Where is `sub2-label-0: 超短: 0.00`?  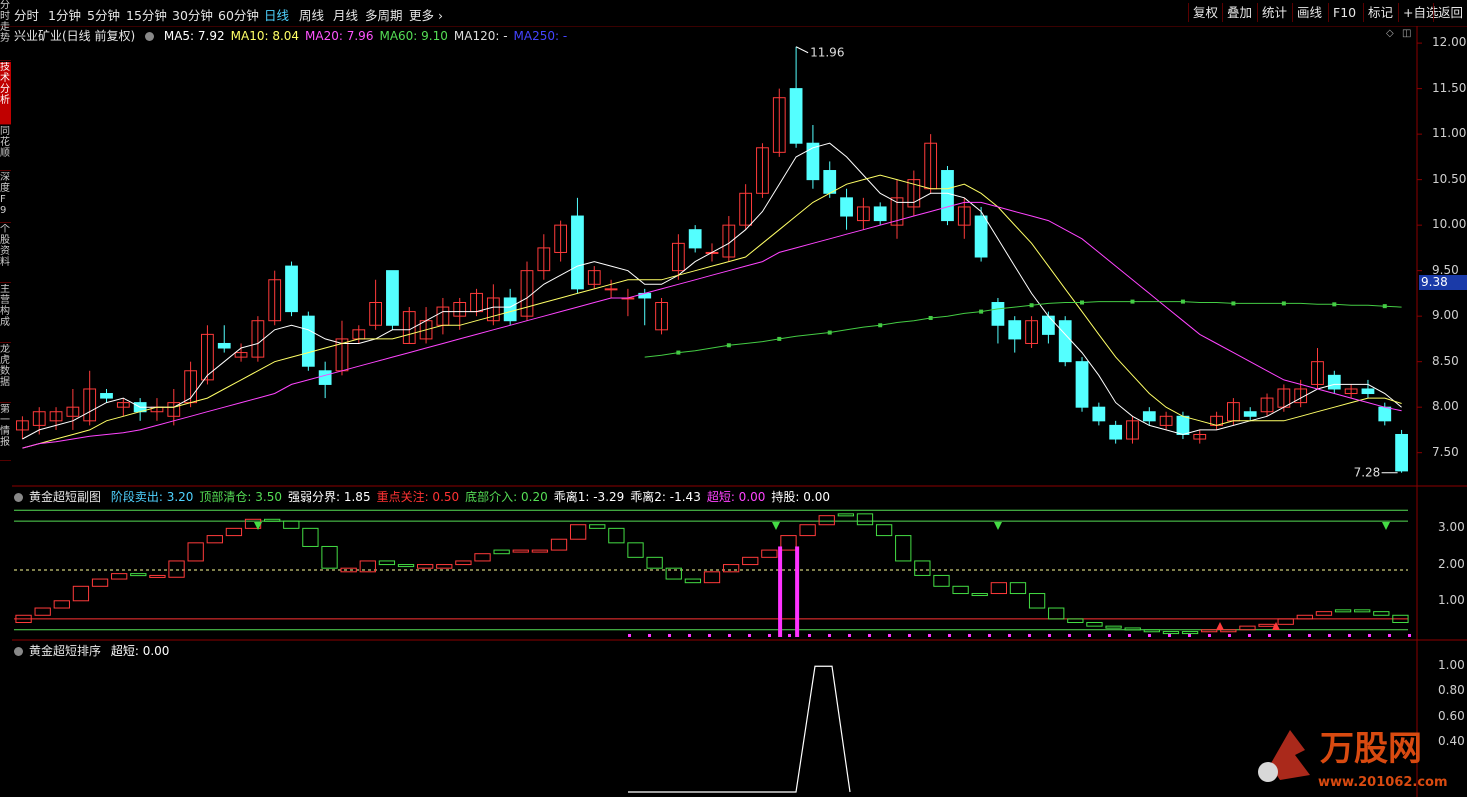
sub2-label-0: 超短: 0.00 is located at coordinates (140, 651).